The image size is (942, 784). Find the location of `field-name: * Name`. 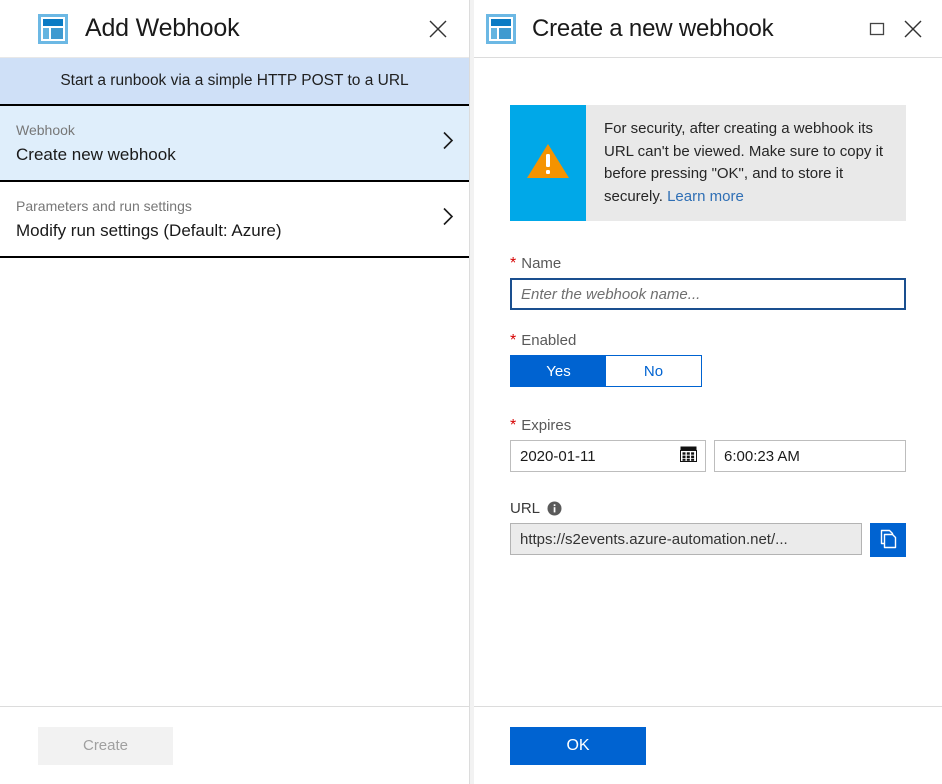

field-name: * Name is located at coordinates (708, 282).